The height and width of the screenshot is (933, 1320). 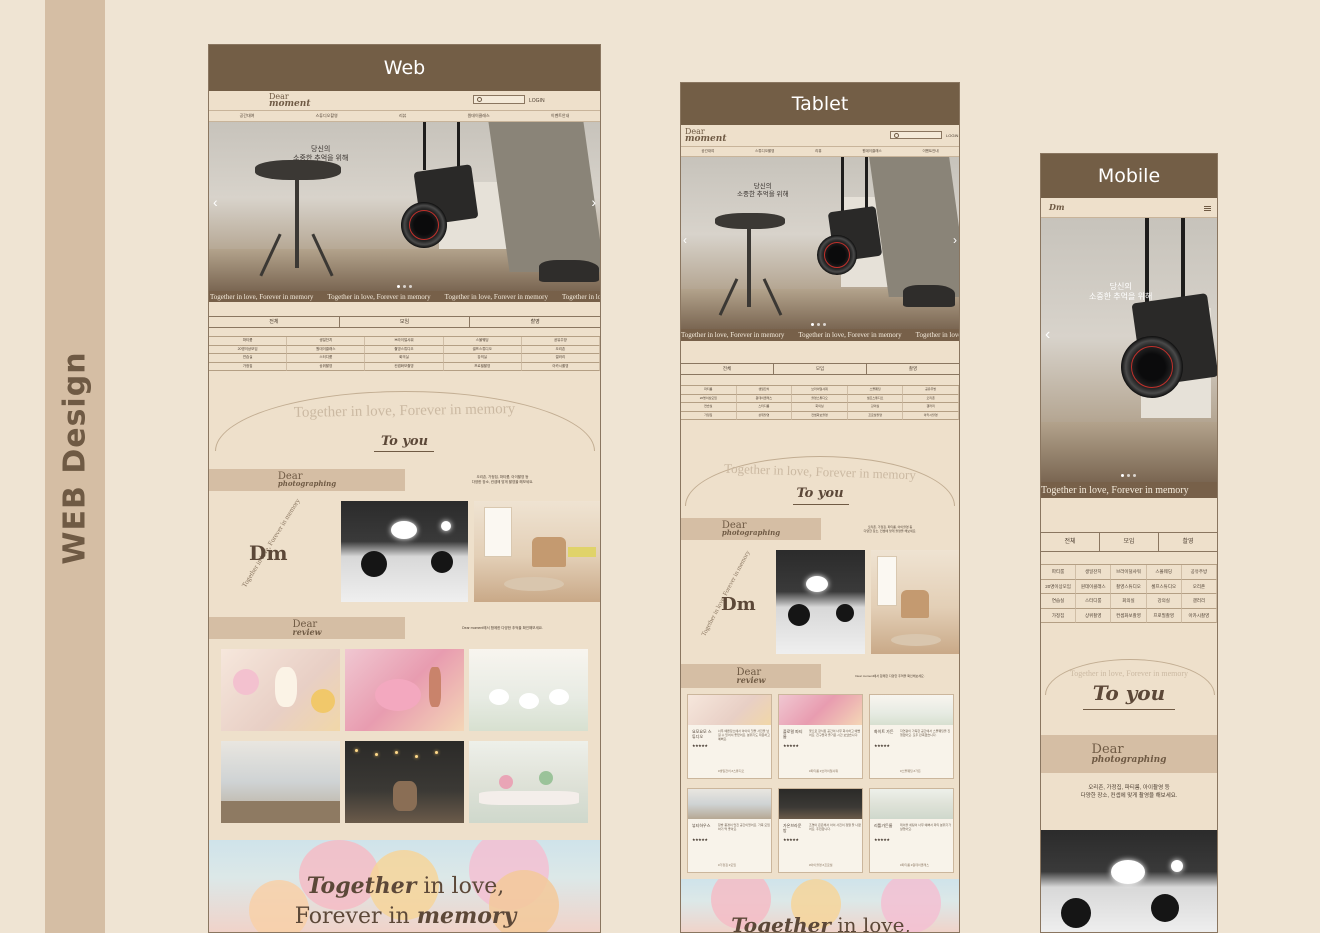 What do you see at coordinates (1207, 208) in the screenshot?
I see `hamburger-menu-icon` at bounding box center [1207, 208].